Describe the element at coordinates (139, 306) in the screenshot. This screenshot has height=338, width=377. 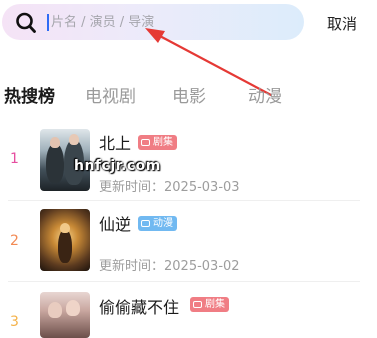
I see `item-title: 偷偷藏不住` at that location.